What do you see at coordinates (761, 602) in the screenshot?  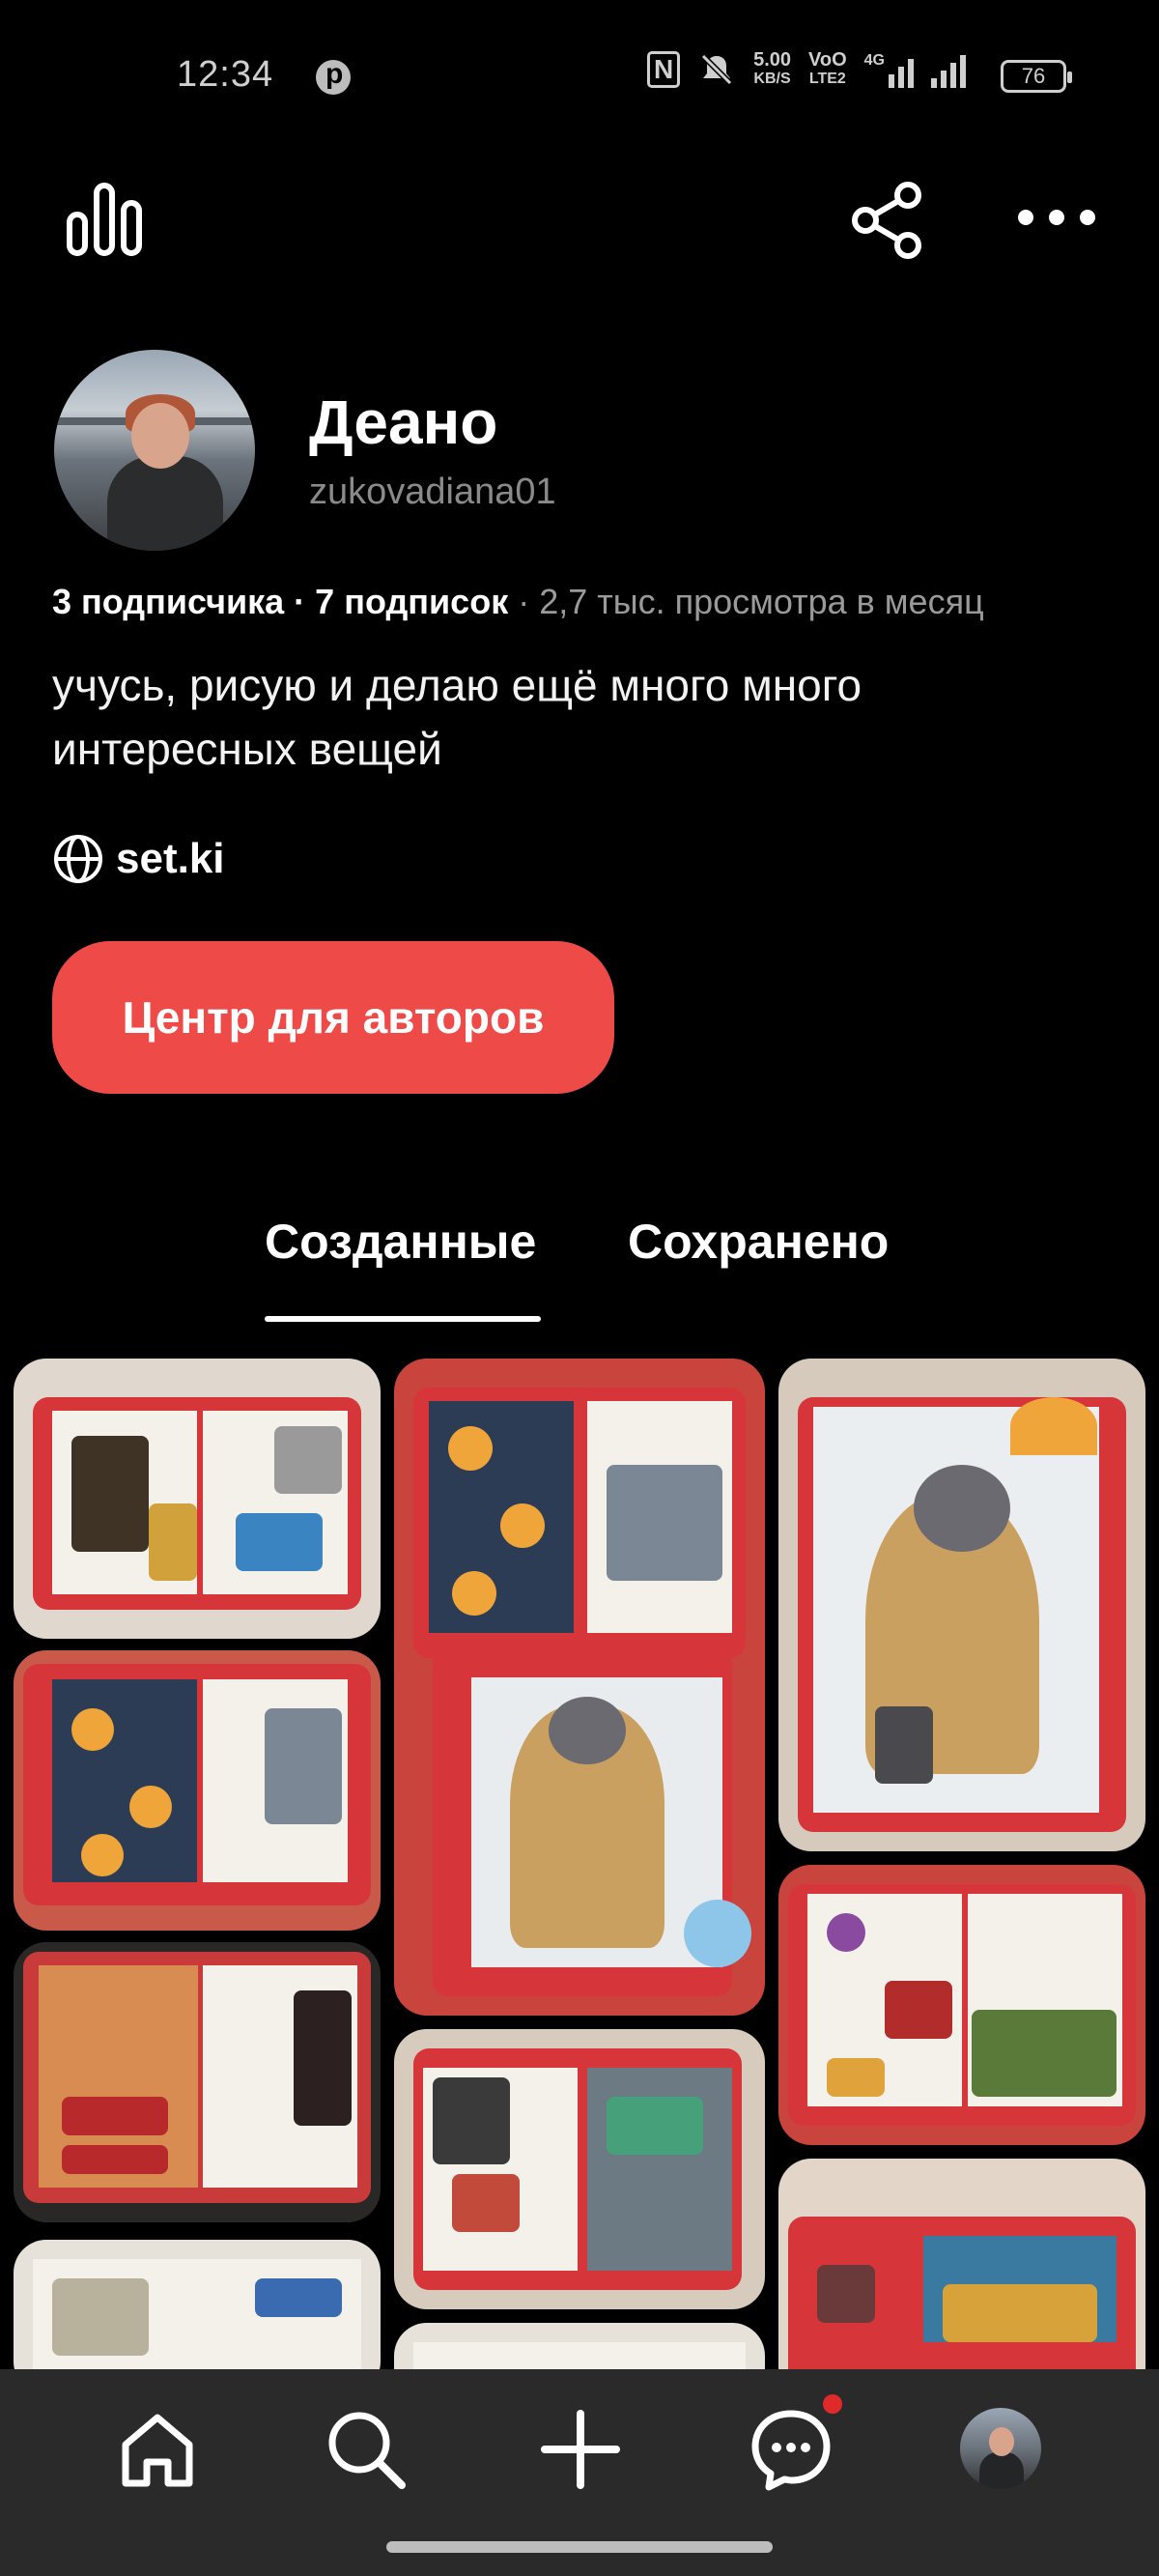 I see `monthly-views: 2,7 тыс. просмотра в месяц` at bounding box center [761, 602].